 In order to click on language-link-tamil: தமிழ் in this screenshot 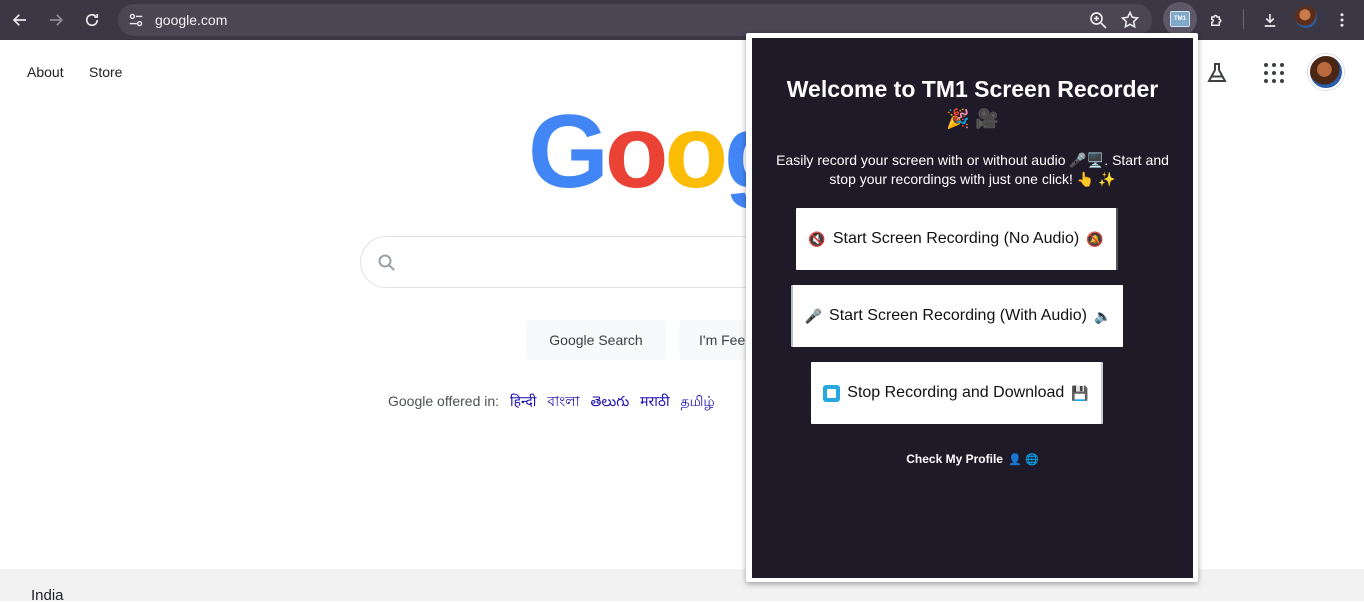, I will do `click(697, 401)`.